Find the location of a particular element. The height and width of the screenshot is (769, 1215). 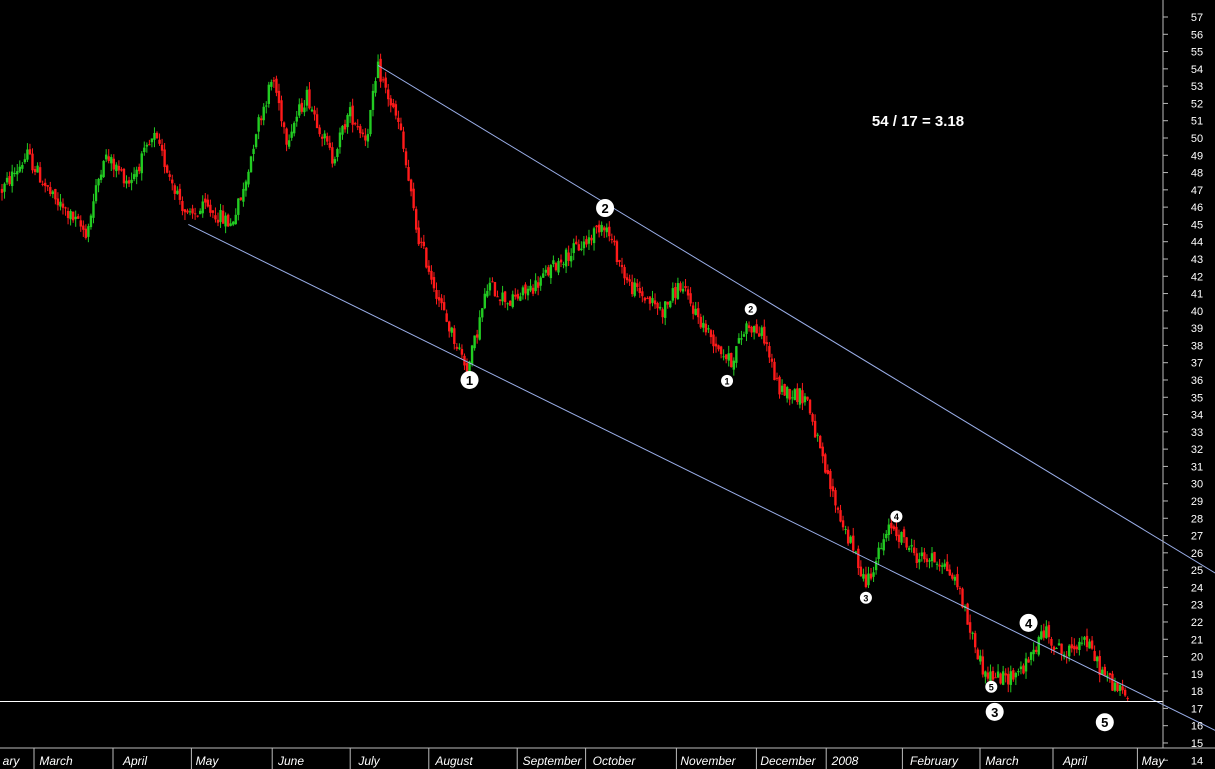

month-label: April is located at coordinates (134, 761).